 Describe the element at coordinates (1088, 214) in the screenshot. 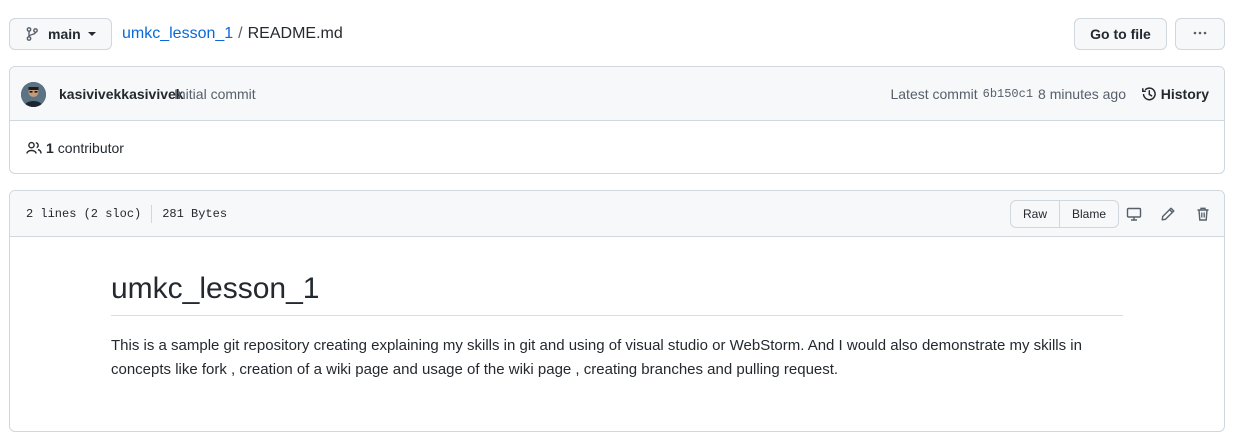

I see `blame-button: Blame` at that location.